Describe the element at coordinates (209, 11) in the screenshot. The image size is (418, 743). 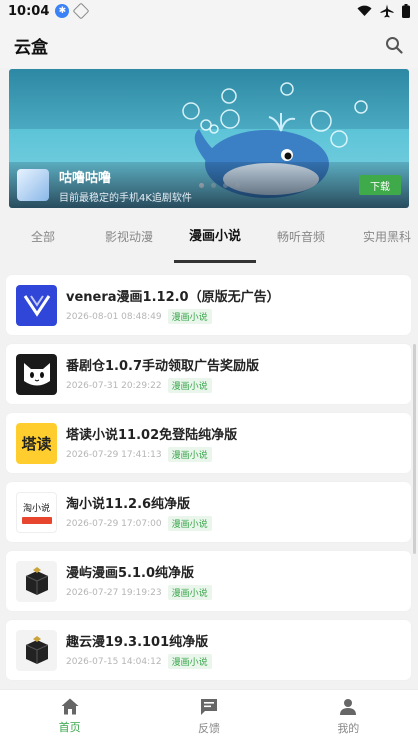
I see `status-bar: 10:04 ✱` at that location.